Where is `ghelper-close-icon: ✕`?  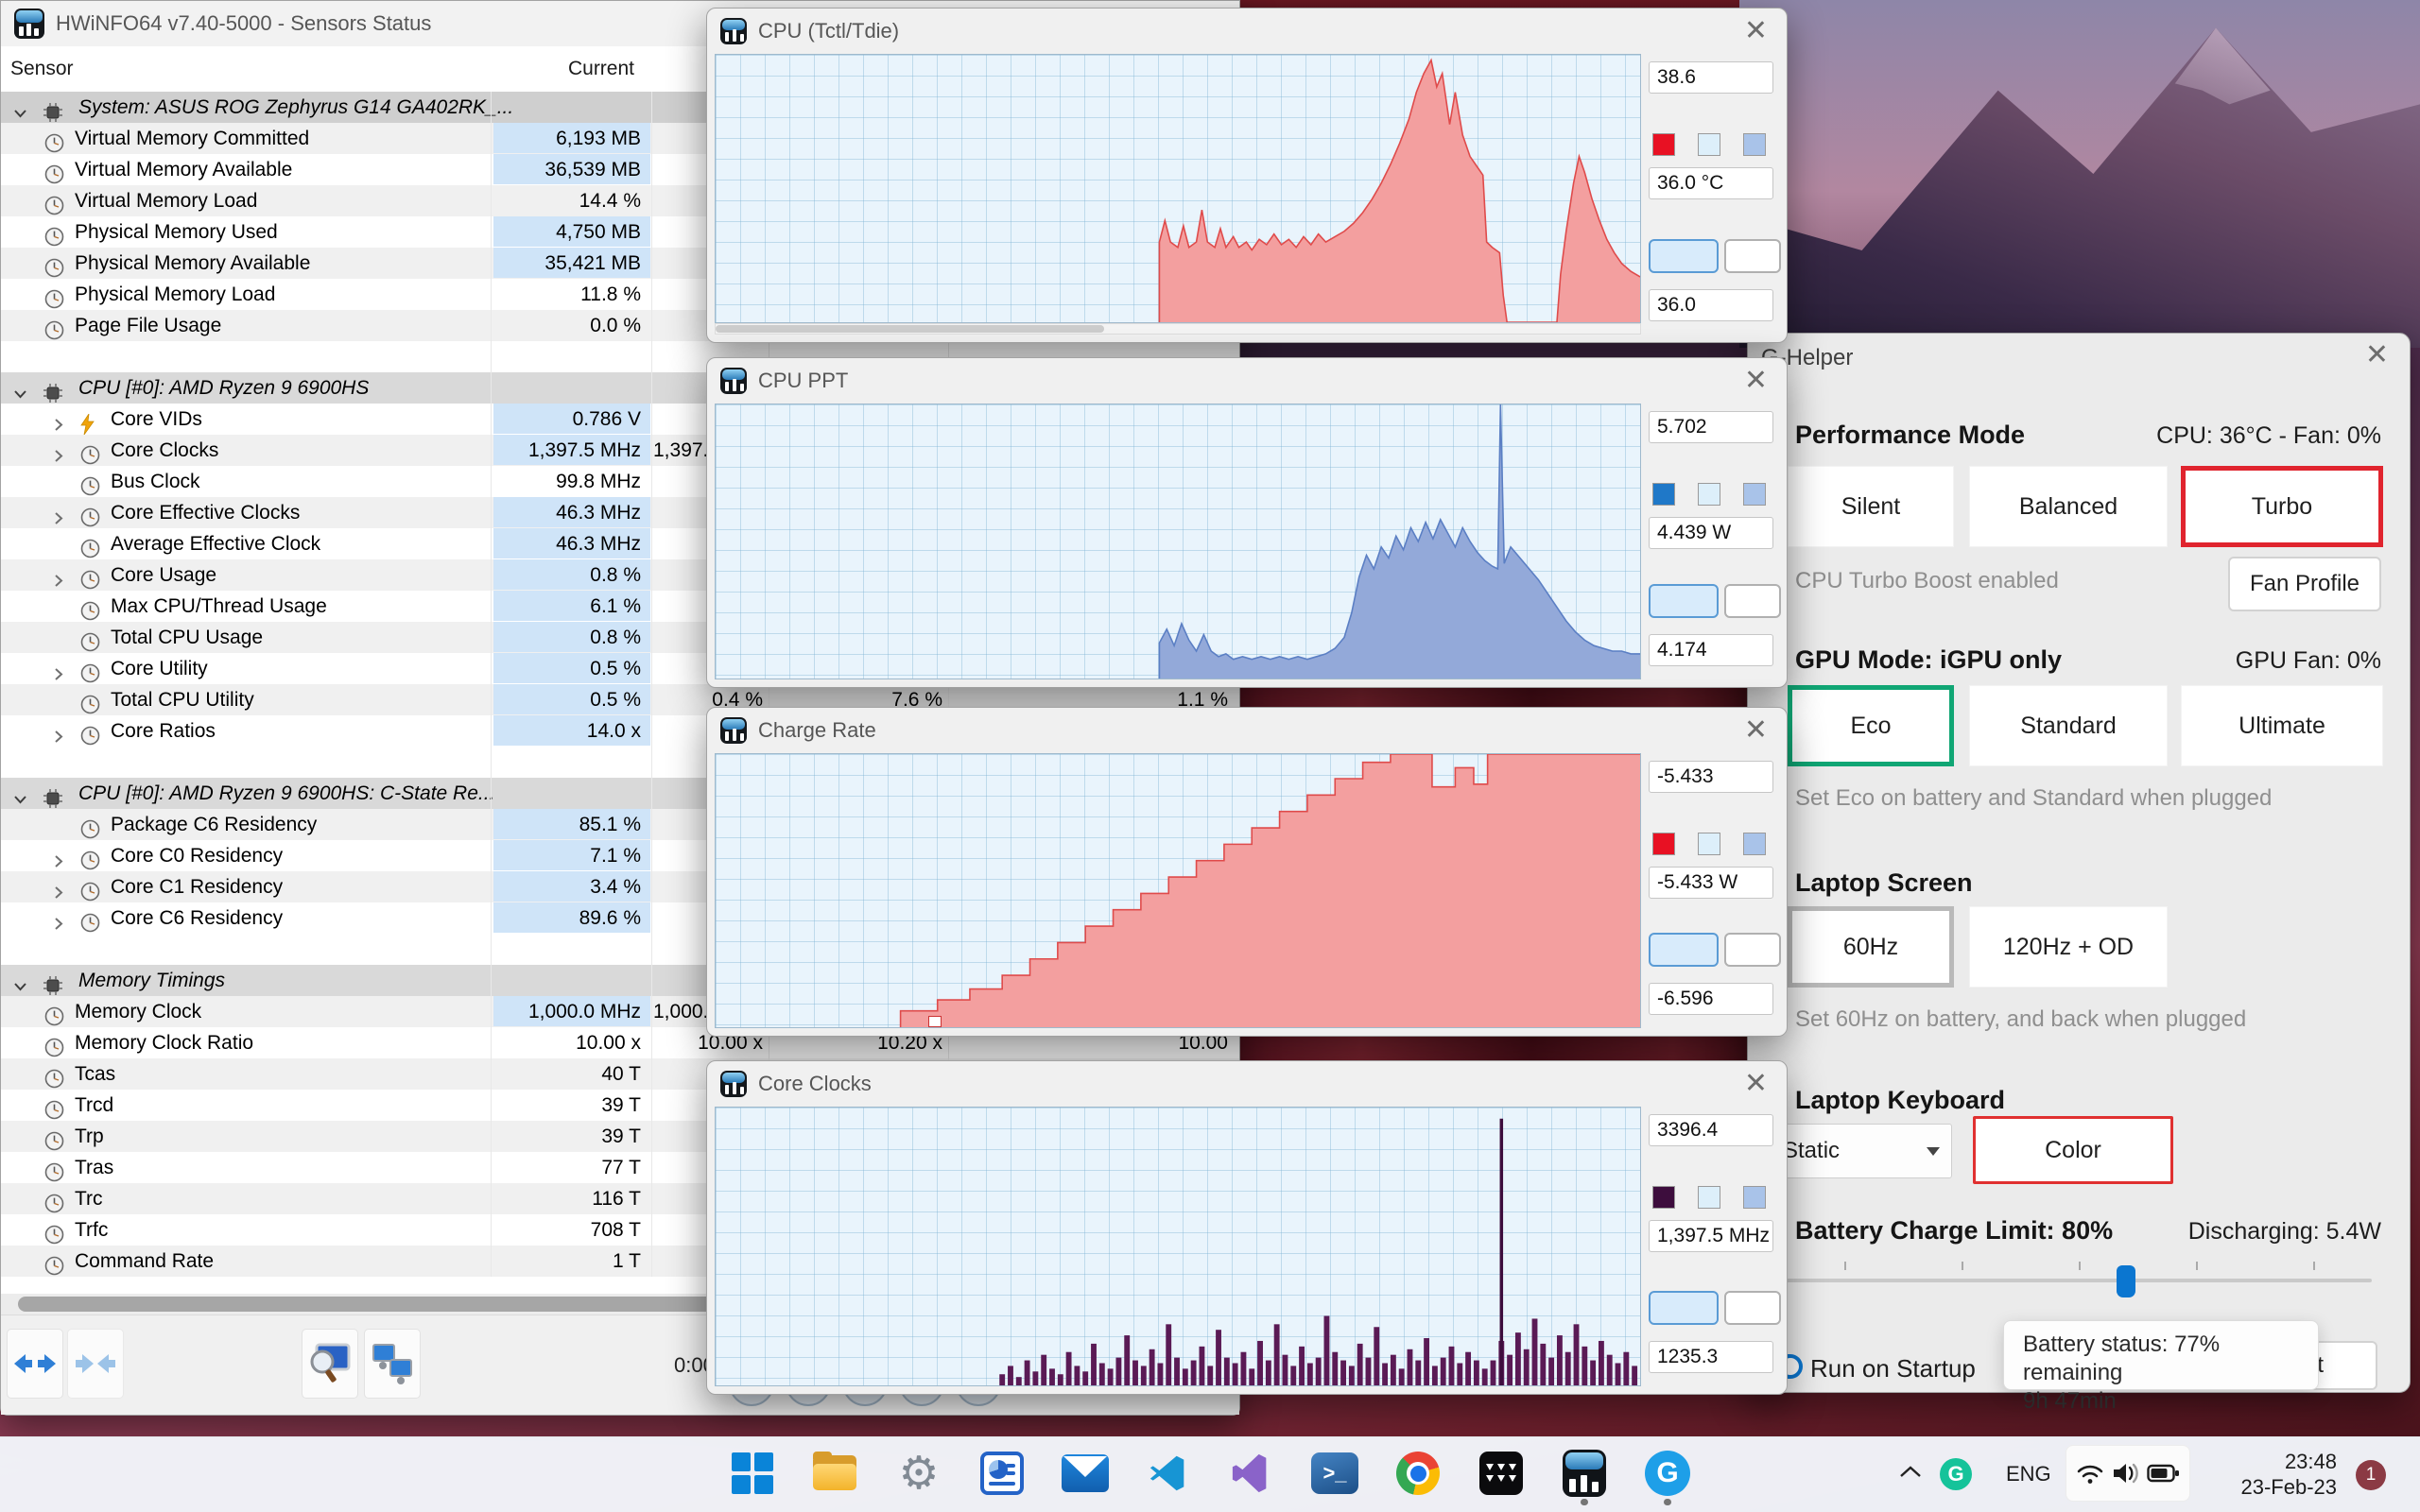 ghelper-close-icon: ✕ is located at coordinates (2377, 355).